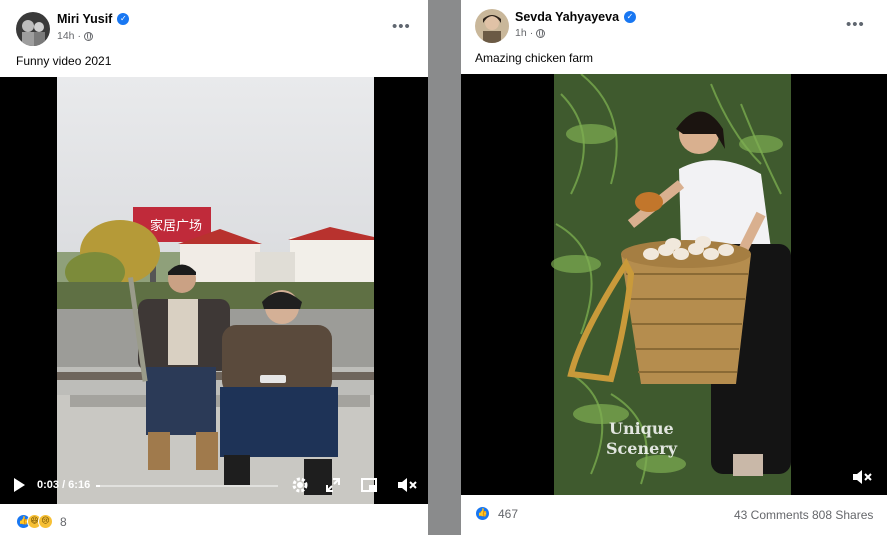 The width and height of the screenshot is (887, 535). What do you see at coordinates (508, 514) in the screenshot?
I see `reaction-count: 467` at bounding box center [508, 514].